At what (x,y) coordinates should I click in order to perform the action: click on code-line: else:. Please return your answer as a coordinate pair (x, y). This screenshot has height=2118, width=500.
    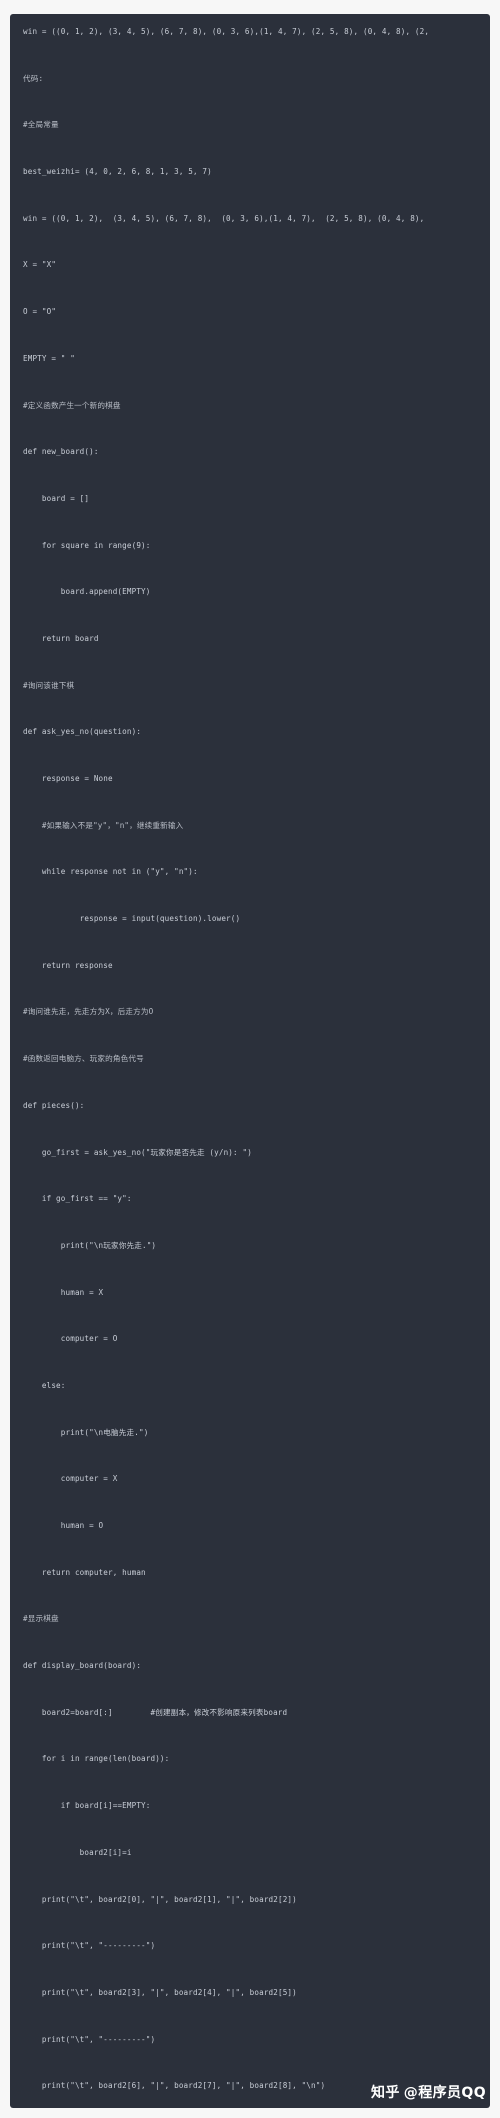
    Looking at the image, I should click on (44, 1385).